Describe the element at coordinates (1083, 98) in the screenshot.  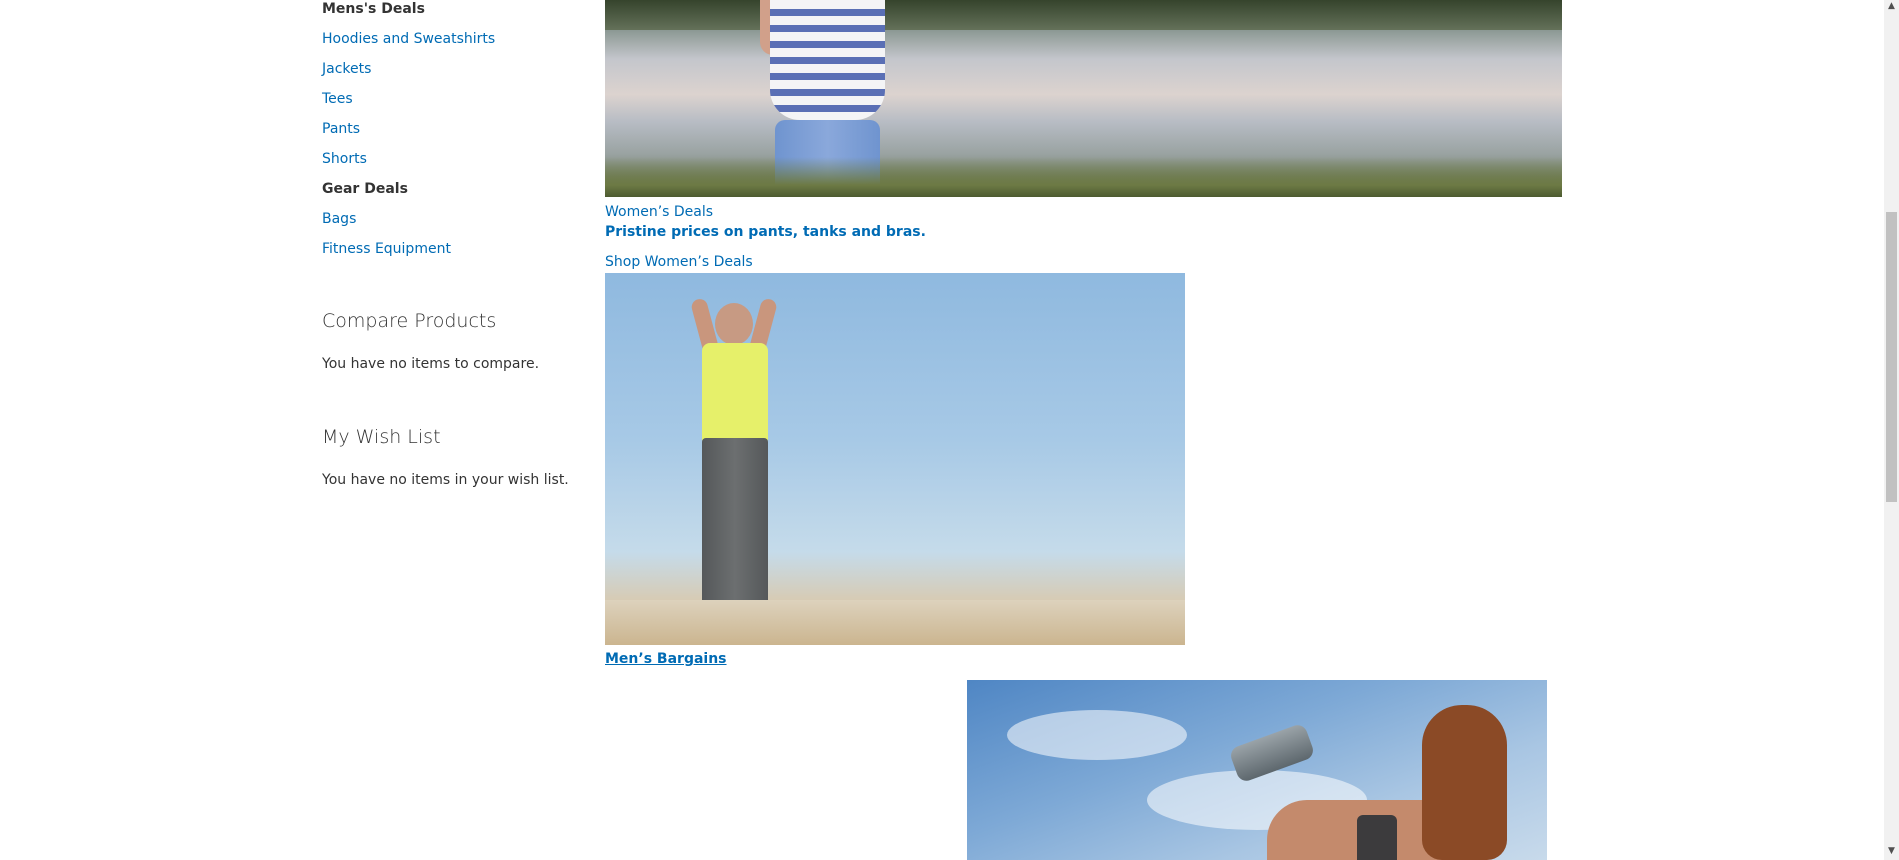
I see `womens-deals-banner-image` at that location.